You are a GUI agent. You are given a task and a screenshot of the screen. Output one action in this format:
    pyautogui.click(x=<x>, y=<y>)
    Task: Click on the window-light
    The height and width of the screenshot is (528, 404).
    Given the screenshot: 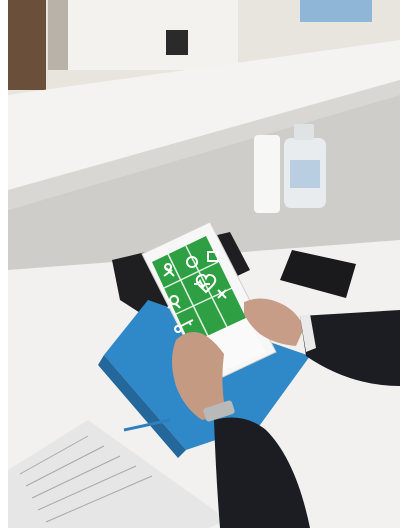 What is the action you would take?
    pyautogui.click(x=153, y=35)
    